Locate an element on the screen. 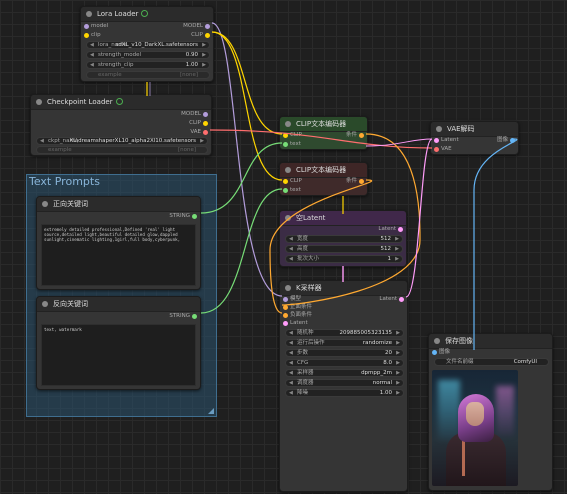 The height and width of the screenshot is (494, 567). input-port-image is located at coordinates (434, 352).